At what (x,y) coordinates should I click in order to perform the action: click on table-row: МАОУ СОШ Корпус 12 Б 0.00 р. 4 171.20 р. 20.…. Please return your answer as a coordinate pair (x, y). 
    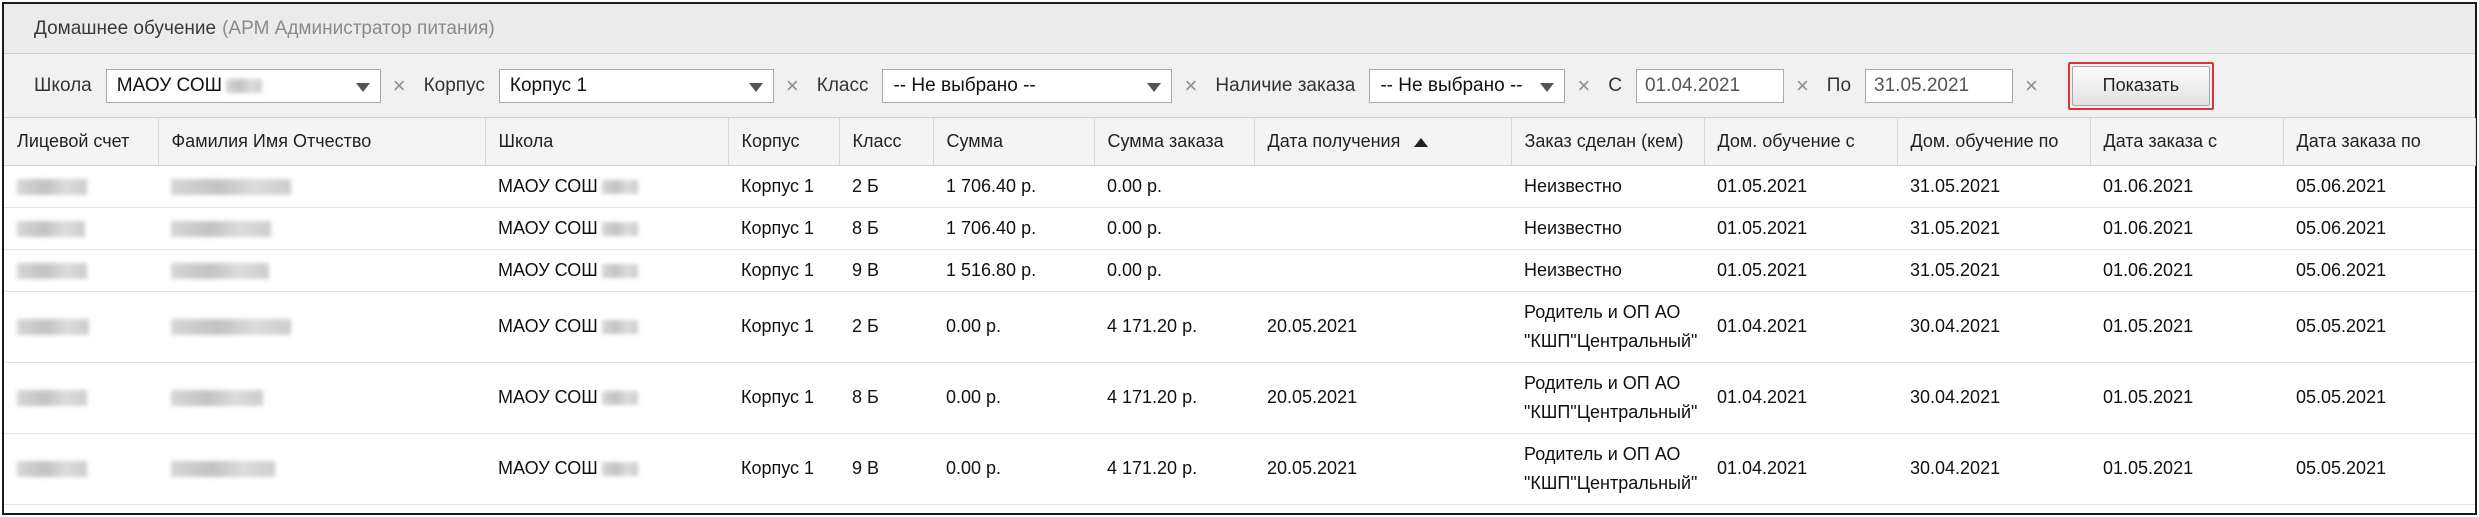
    Looking at the image, I should click on (1239, 327).